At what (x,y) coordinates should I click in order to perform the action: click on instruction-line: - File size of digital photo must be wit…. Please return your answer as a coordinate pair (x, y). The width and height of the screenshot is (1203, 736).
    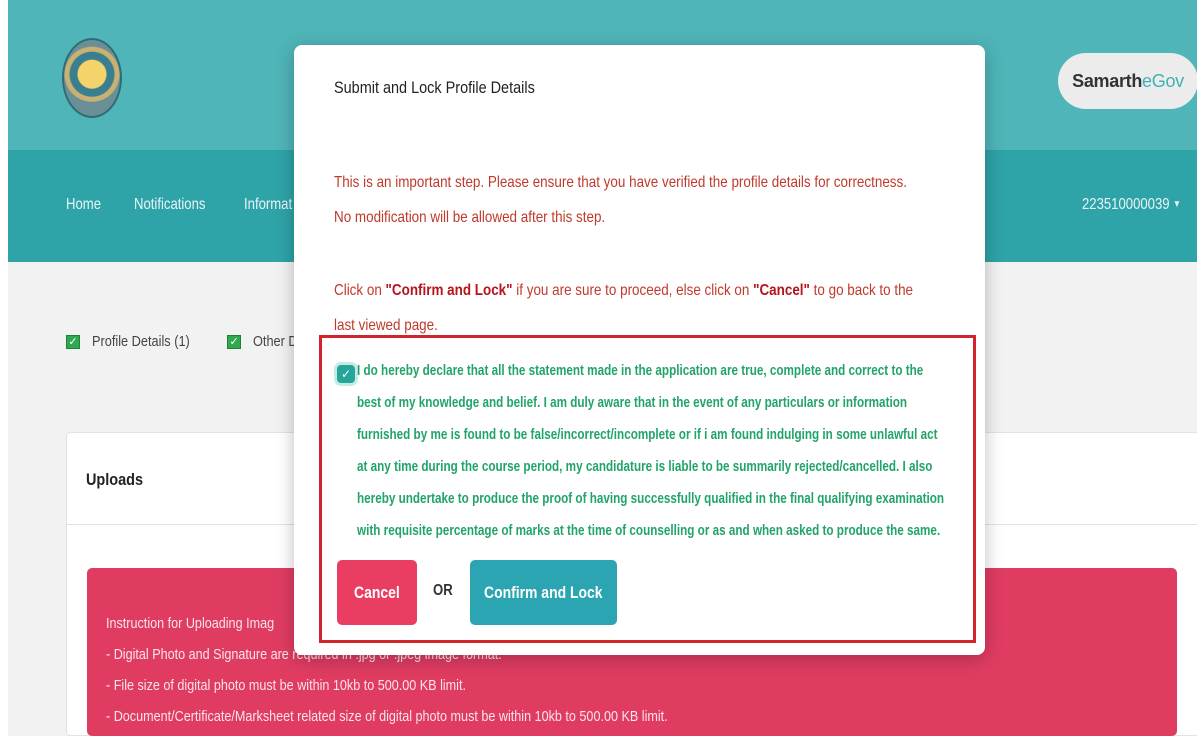
    Looking at the image, I should click on (286, 685).